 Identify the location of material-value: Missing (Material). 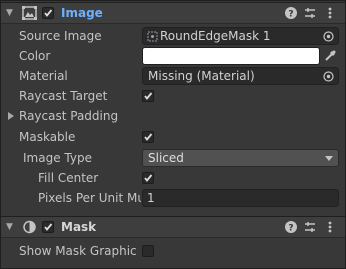
(201, 76).